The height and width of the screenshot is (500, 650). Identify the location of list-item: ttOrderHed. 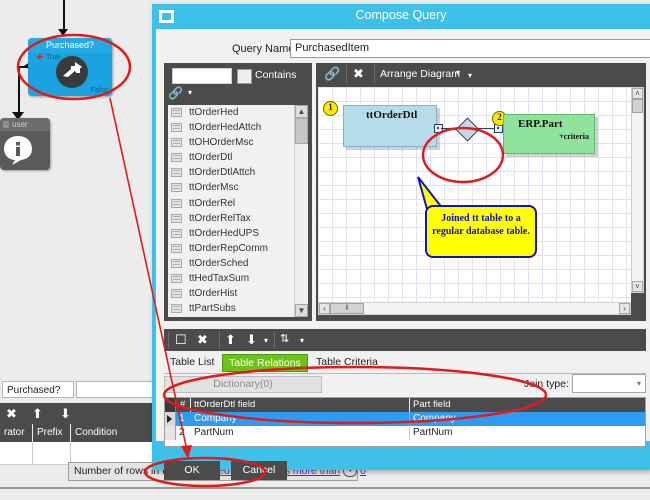
(238, 112).